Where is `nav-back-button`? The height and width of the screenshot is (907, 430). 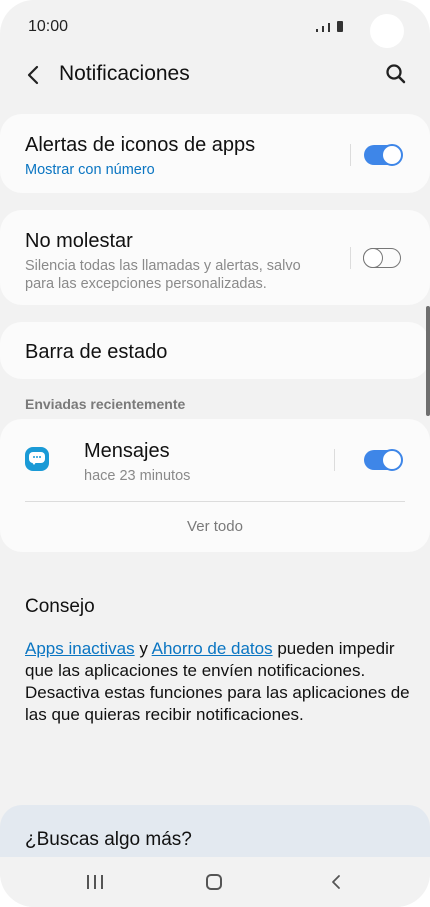 nav-back-button is located at coordinates (336, 882).